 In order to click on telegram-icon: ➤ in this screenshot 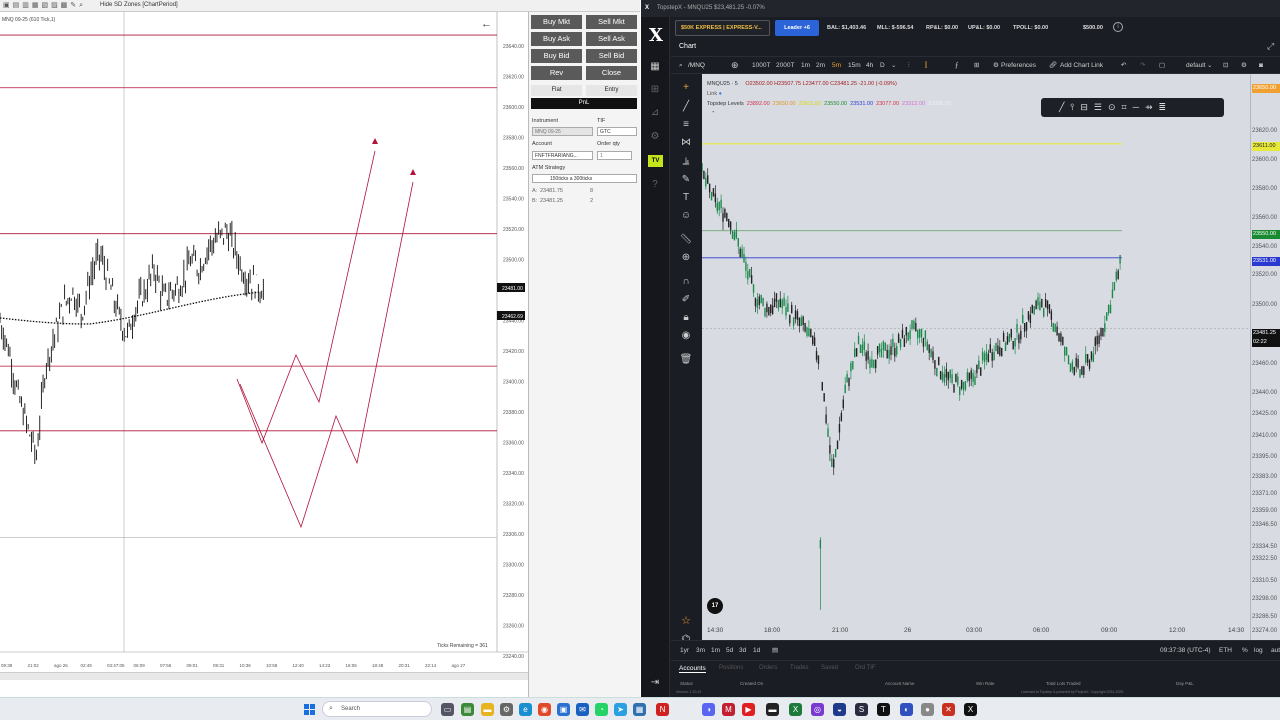, I will do `click(620, 709)`.